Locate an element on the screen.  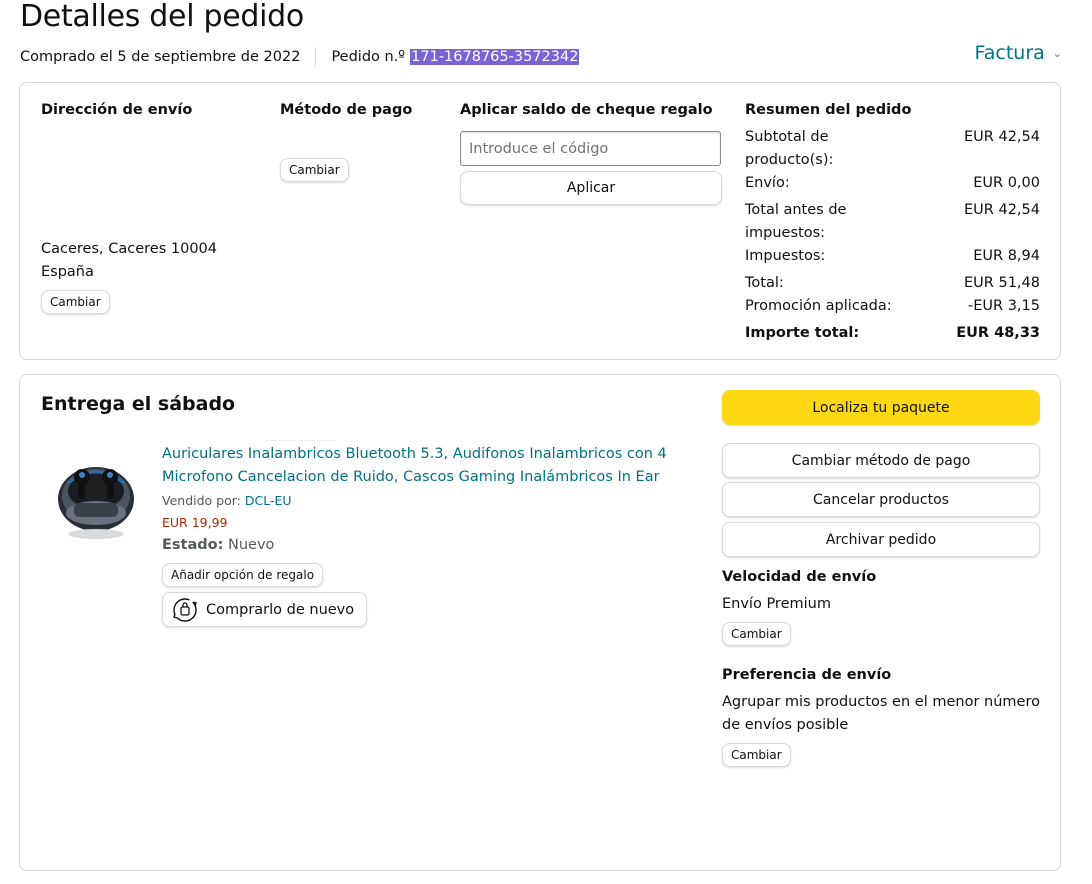
change-payment-method-button: Cambiar método de pago is located at coordinates (881, 460).